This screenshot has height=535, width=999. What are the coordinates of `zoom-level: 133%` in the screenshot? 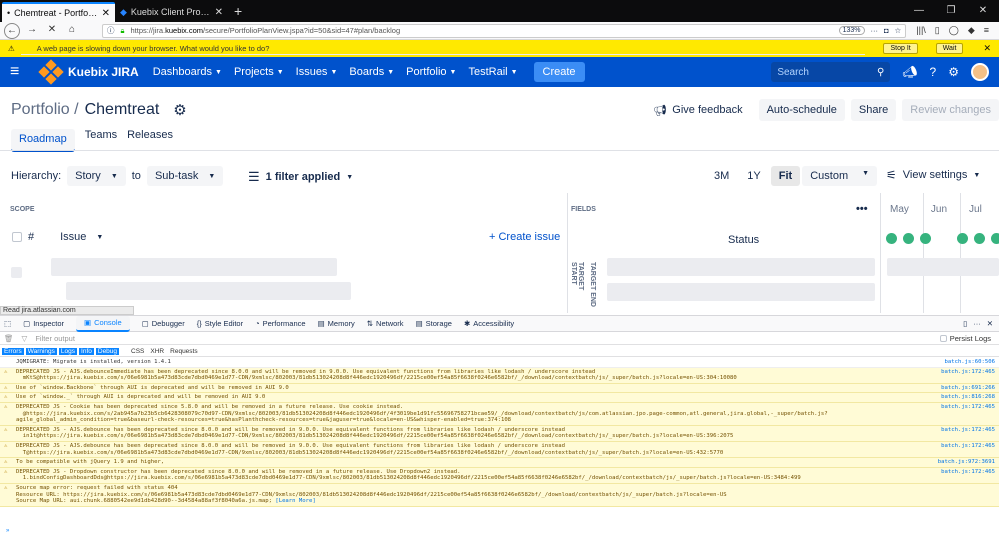 It's located at (851, 30).